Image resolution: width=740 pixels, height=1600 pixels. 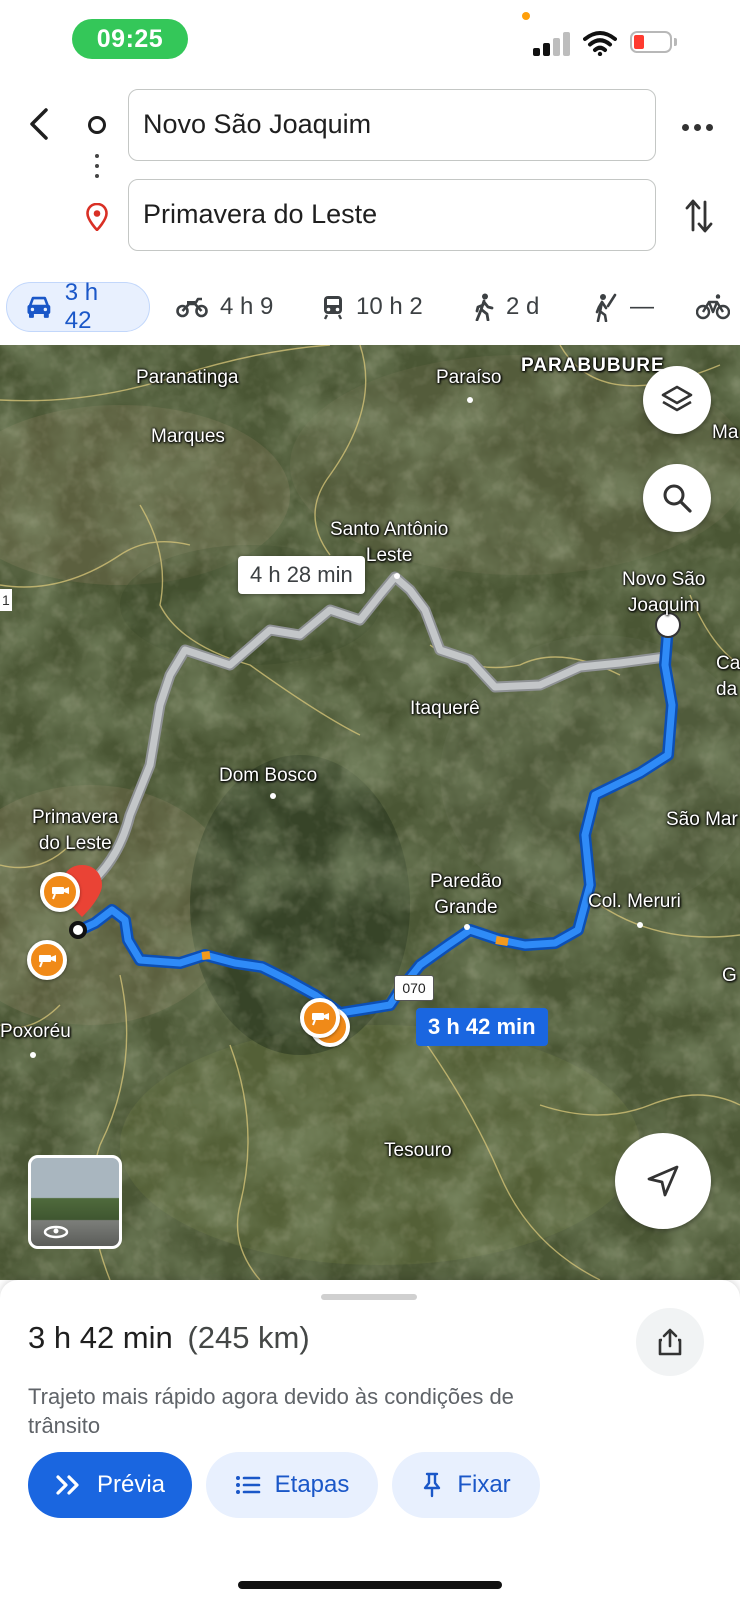 What do you see at coordinates (247, 1485) in the screenshot?
I see `list-icon` at bounding box center [247, 1485].